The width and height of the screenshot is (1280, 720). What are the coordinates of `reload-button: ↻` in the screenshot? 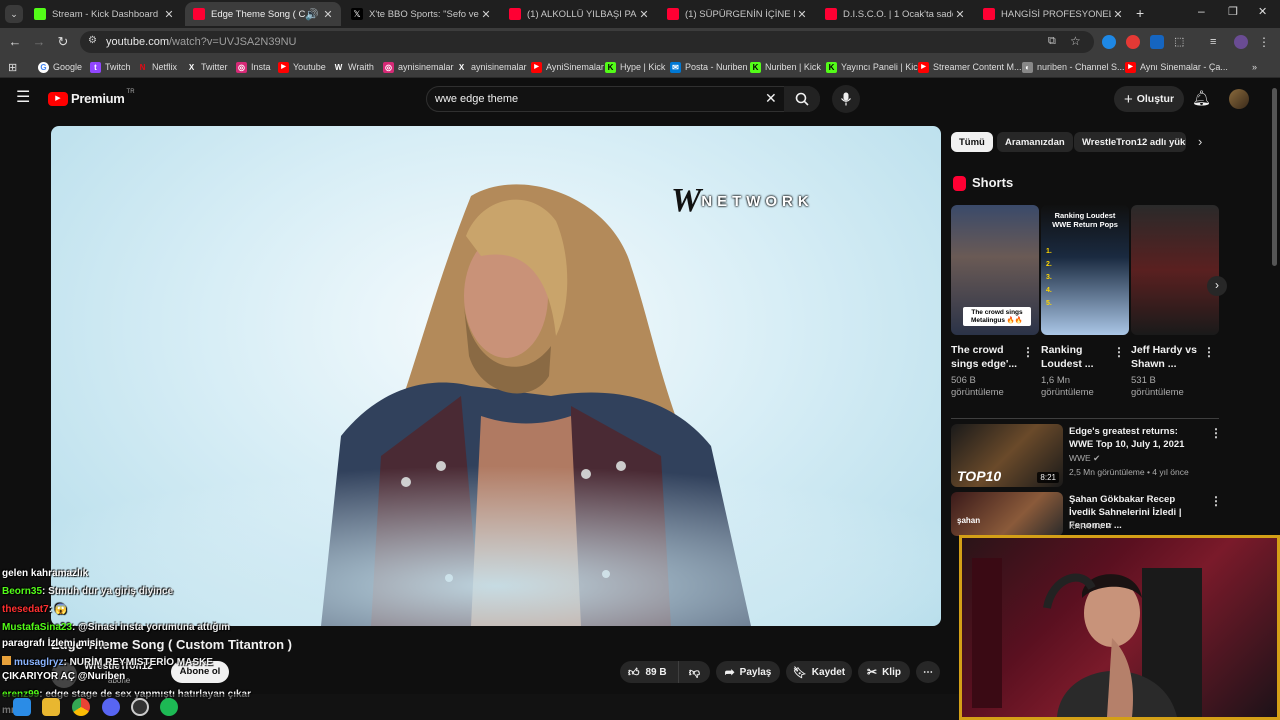 It's located at (63, 42).